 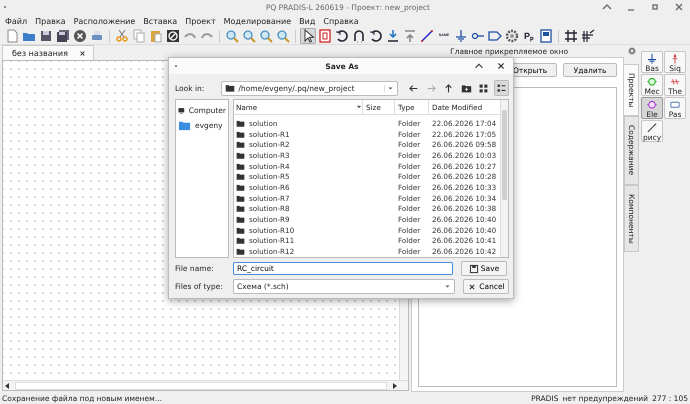 I want to click on scissors-icon, so click(x=122, y=36).